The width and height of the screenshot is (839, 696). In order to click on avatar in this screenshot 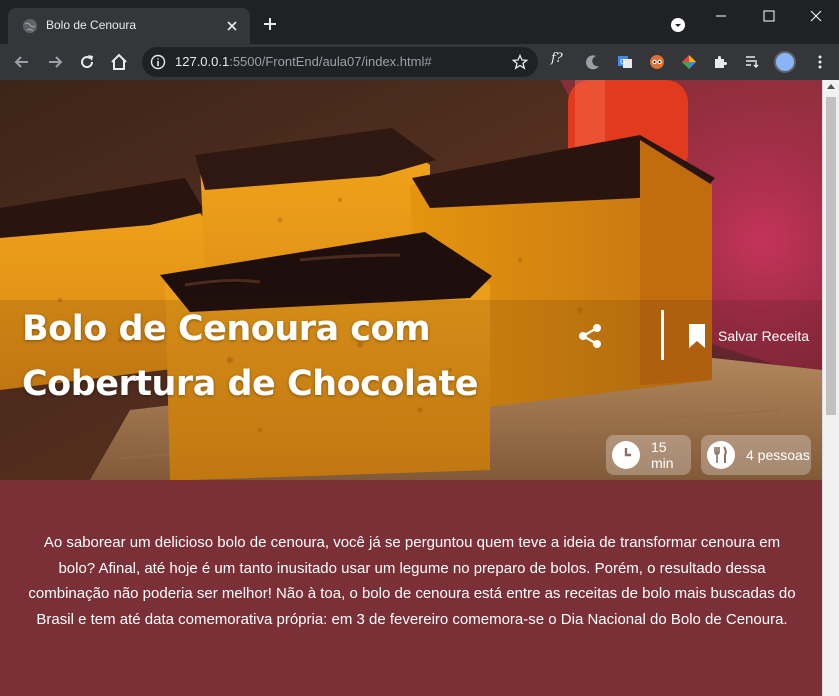, I will do `click(785, 62)`.